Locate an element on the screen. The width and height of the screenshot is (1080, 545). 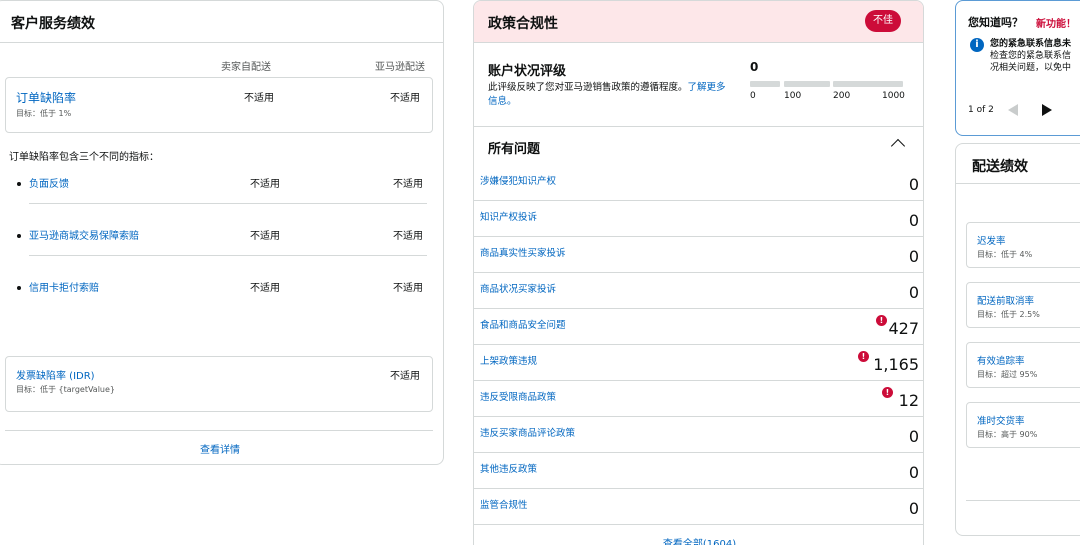
issue-count: 1,165 is located at coordinates (896, 364).